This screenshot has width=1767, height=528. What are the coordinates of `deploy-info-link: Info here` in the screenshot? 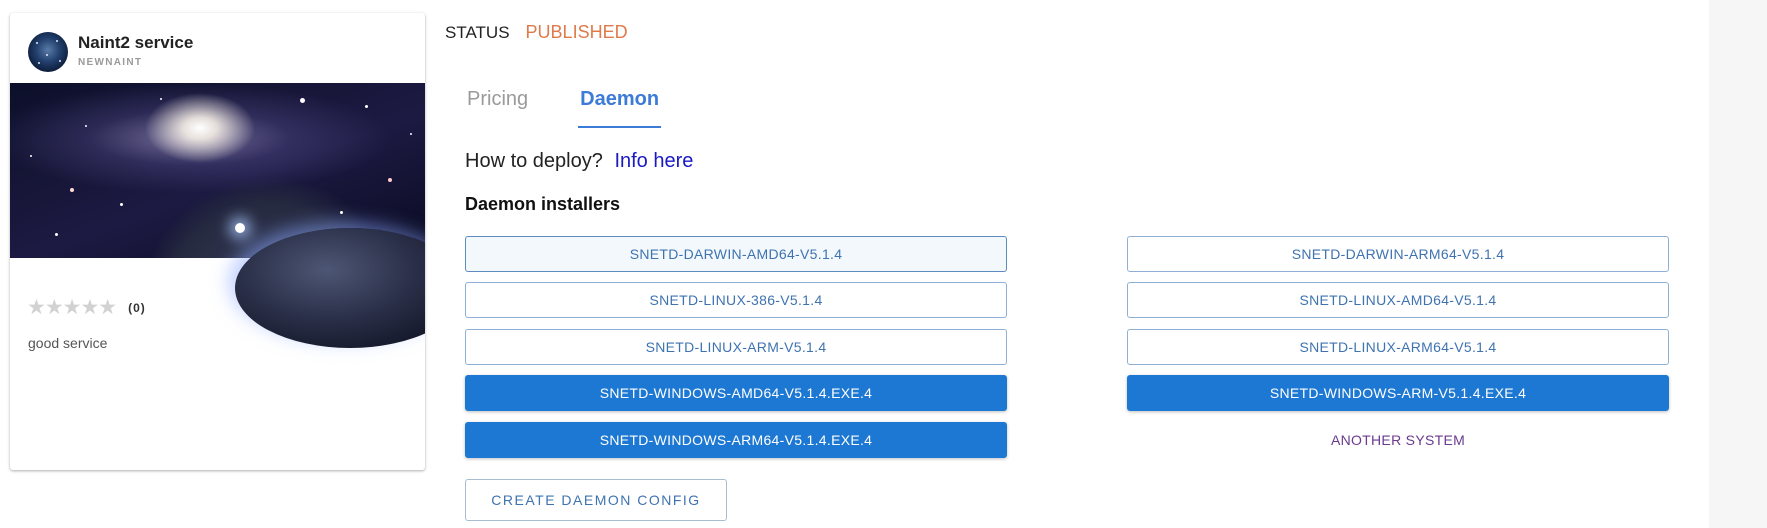 It's located at (653, 161).